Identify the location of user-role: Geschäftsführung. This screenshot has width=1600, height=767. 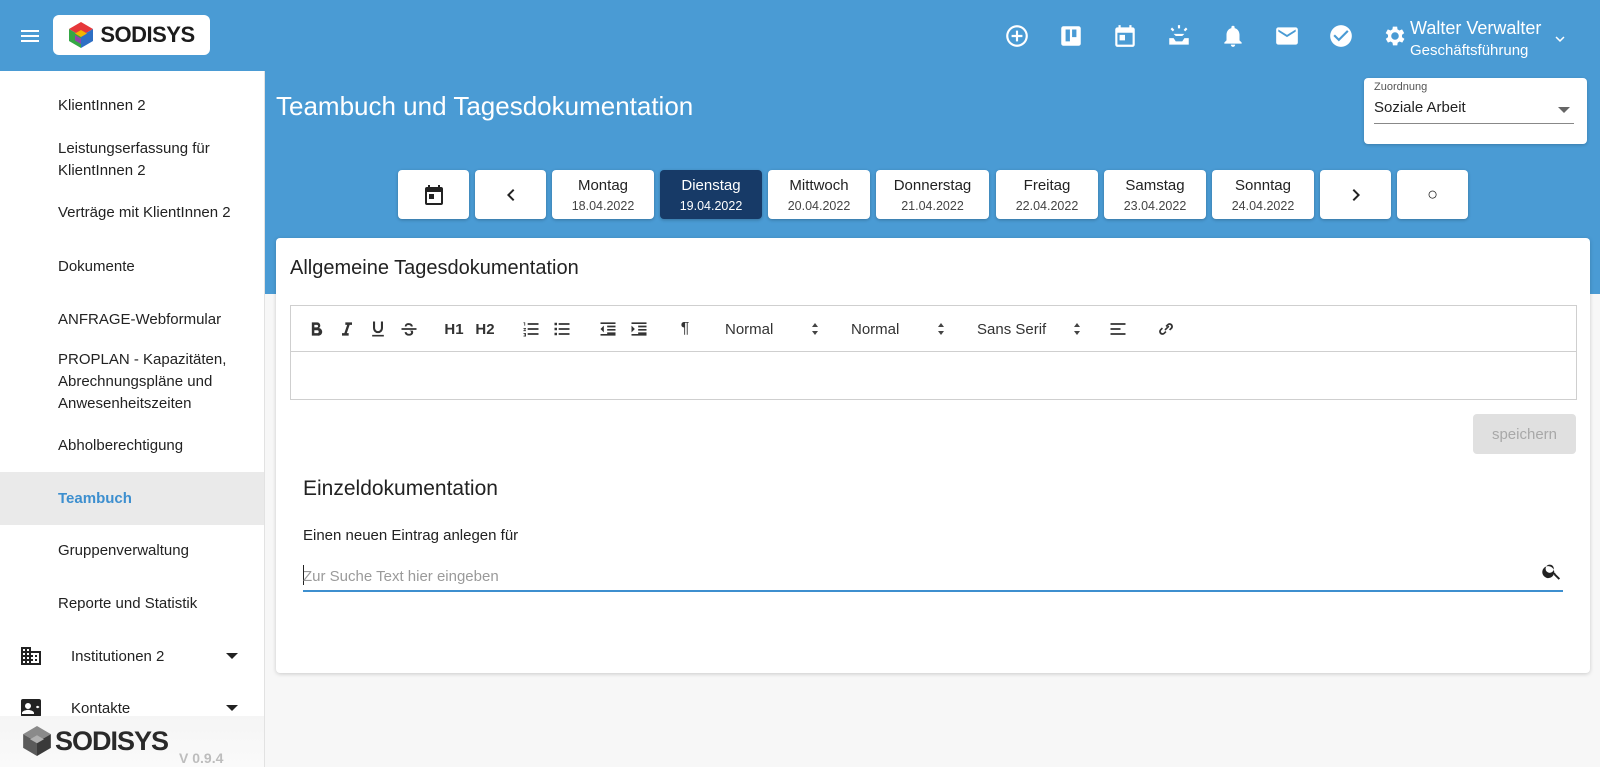
(1469, 50).